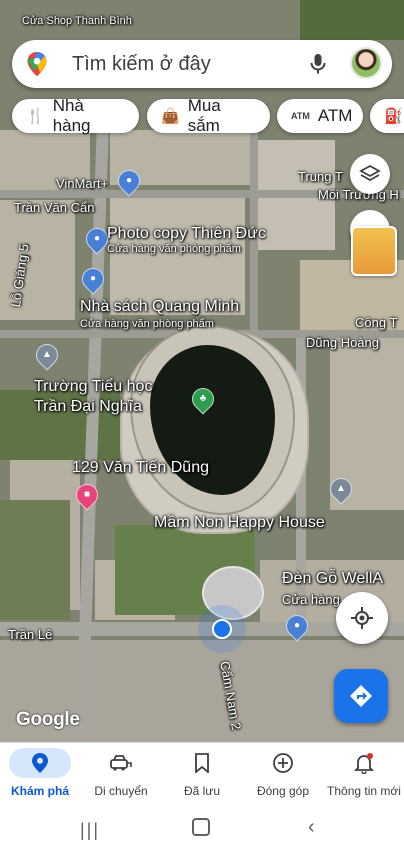 The height and width of the screenshot is (853, 404). Describe the element at coordinates (40, 777) in the screenshot. I see `tab-explore: Khám phá` at that location.